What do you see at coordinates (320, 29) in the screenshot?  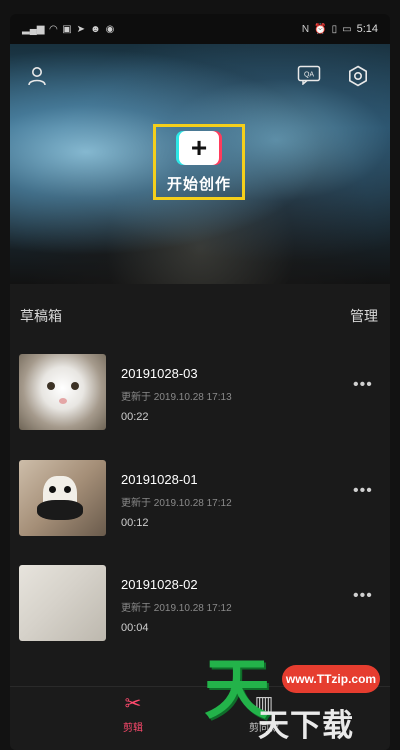 I see `alarm-icon: ⏰` at bounding box center [320, 29].